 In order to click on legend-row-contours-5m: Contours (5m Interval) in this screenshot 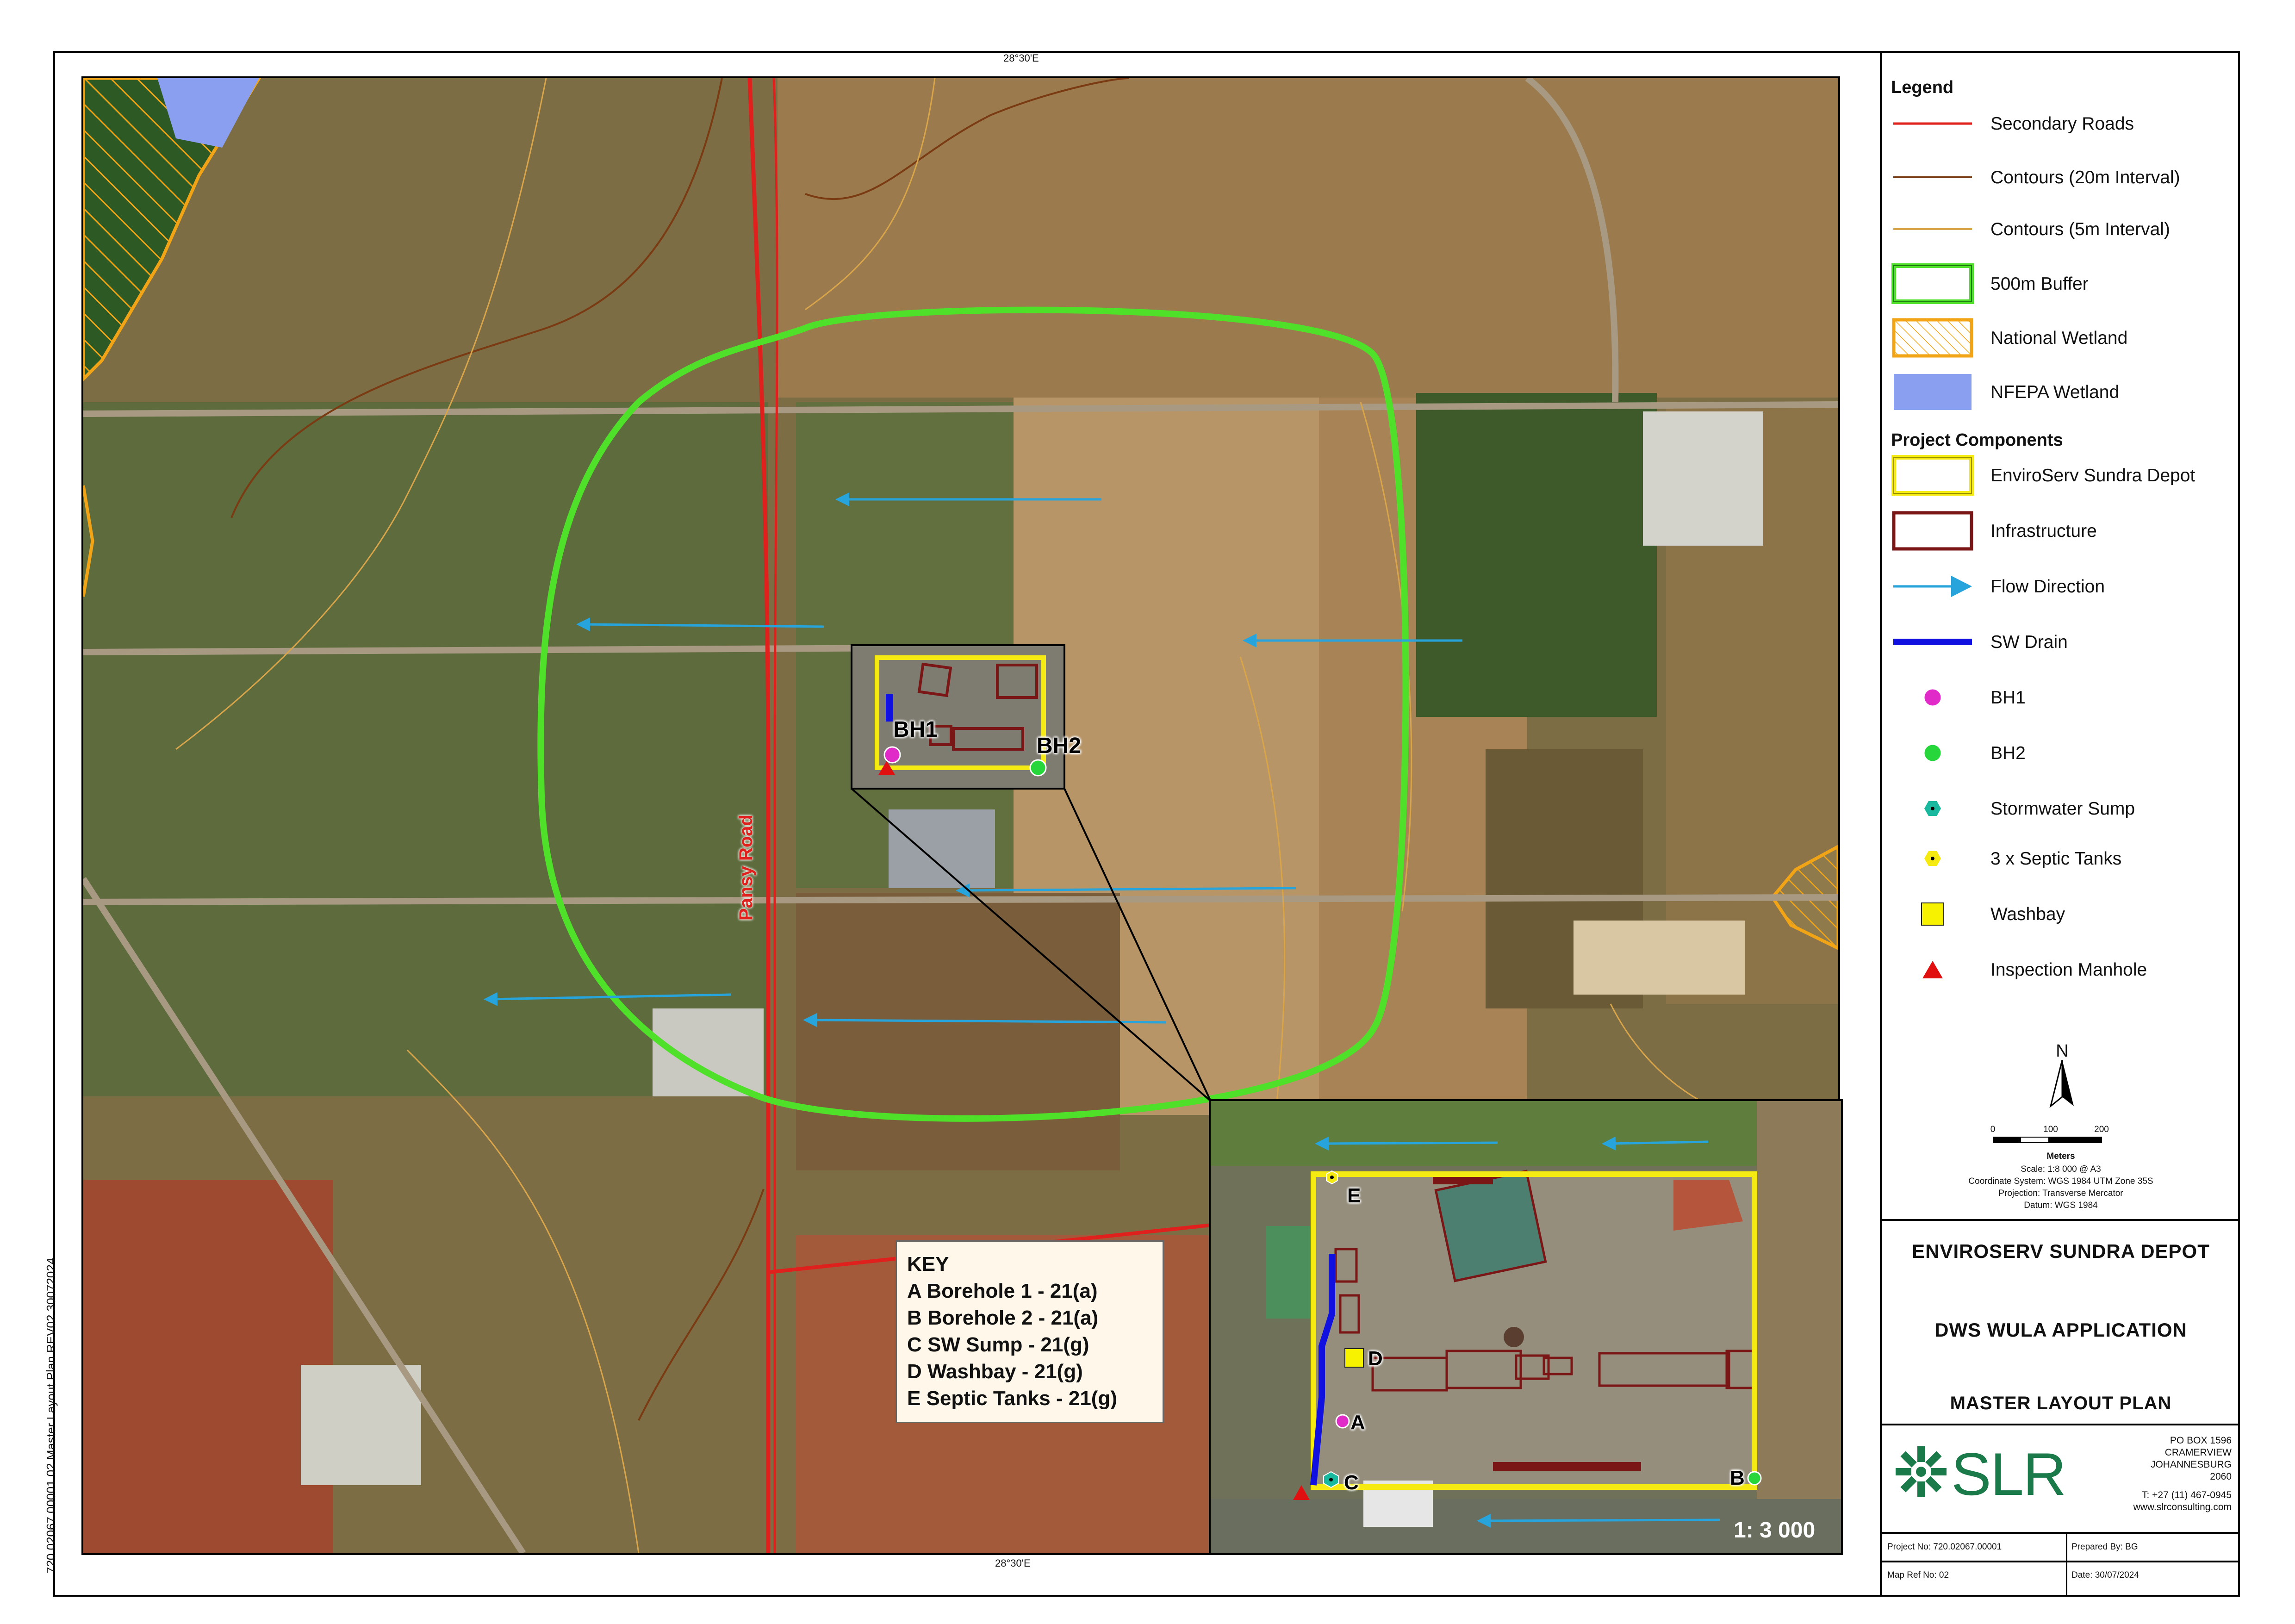, I will do `click(2062, 229)`.